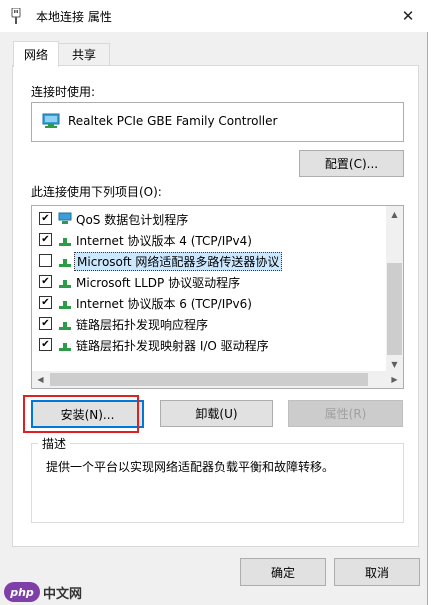  Describe the element at coordinates (394, 379) in the screenshot. I see `scroll-right-icon: ▶` at that location.